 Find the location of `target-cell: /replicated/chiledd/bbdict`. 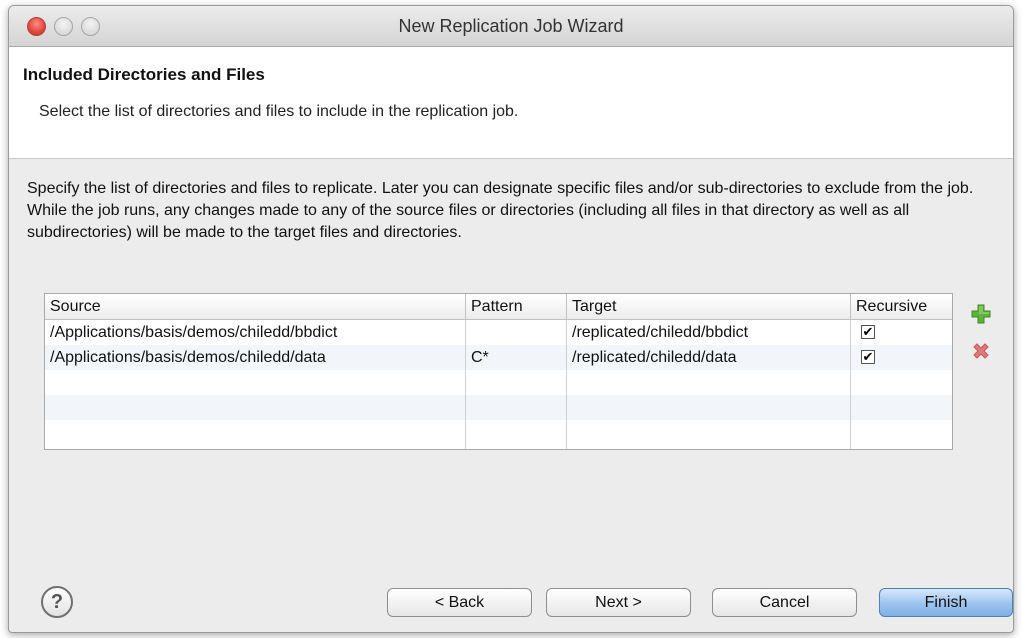

target-cell: /replicated/chiledd/bbdict is located at coordinates (709, 332).